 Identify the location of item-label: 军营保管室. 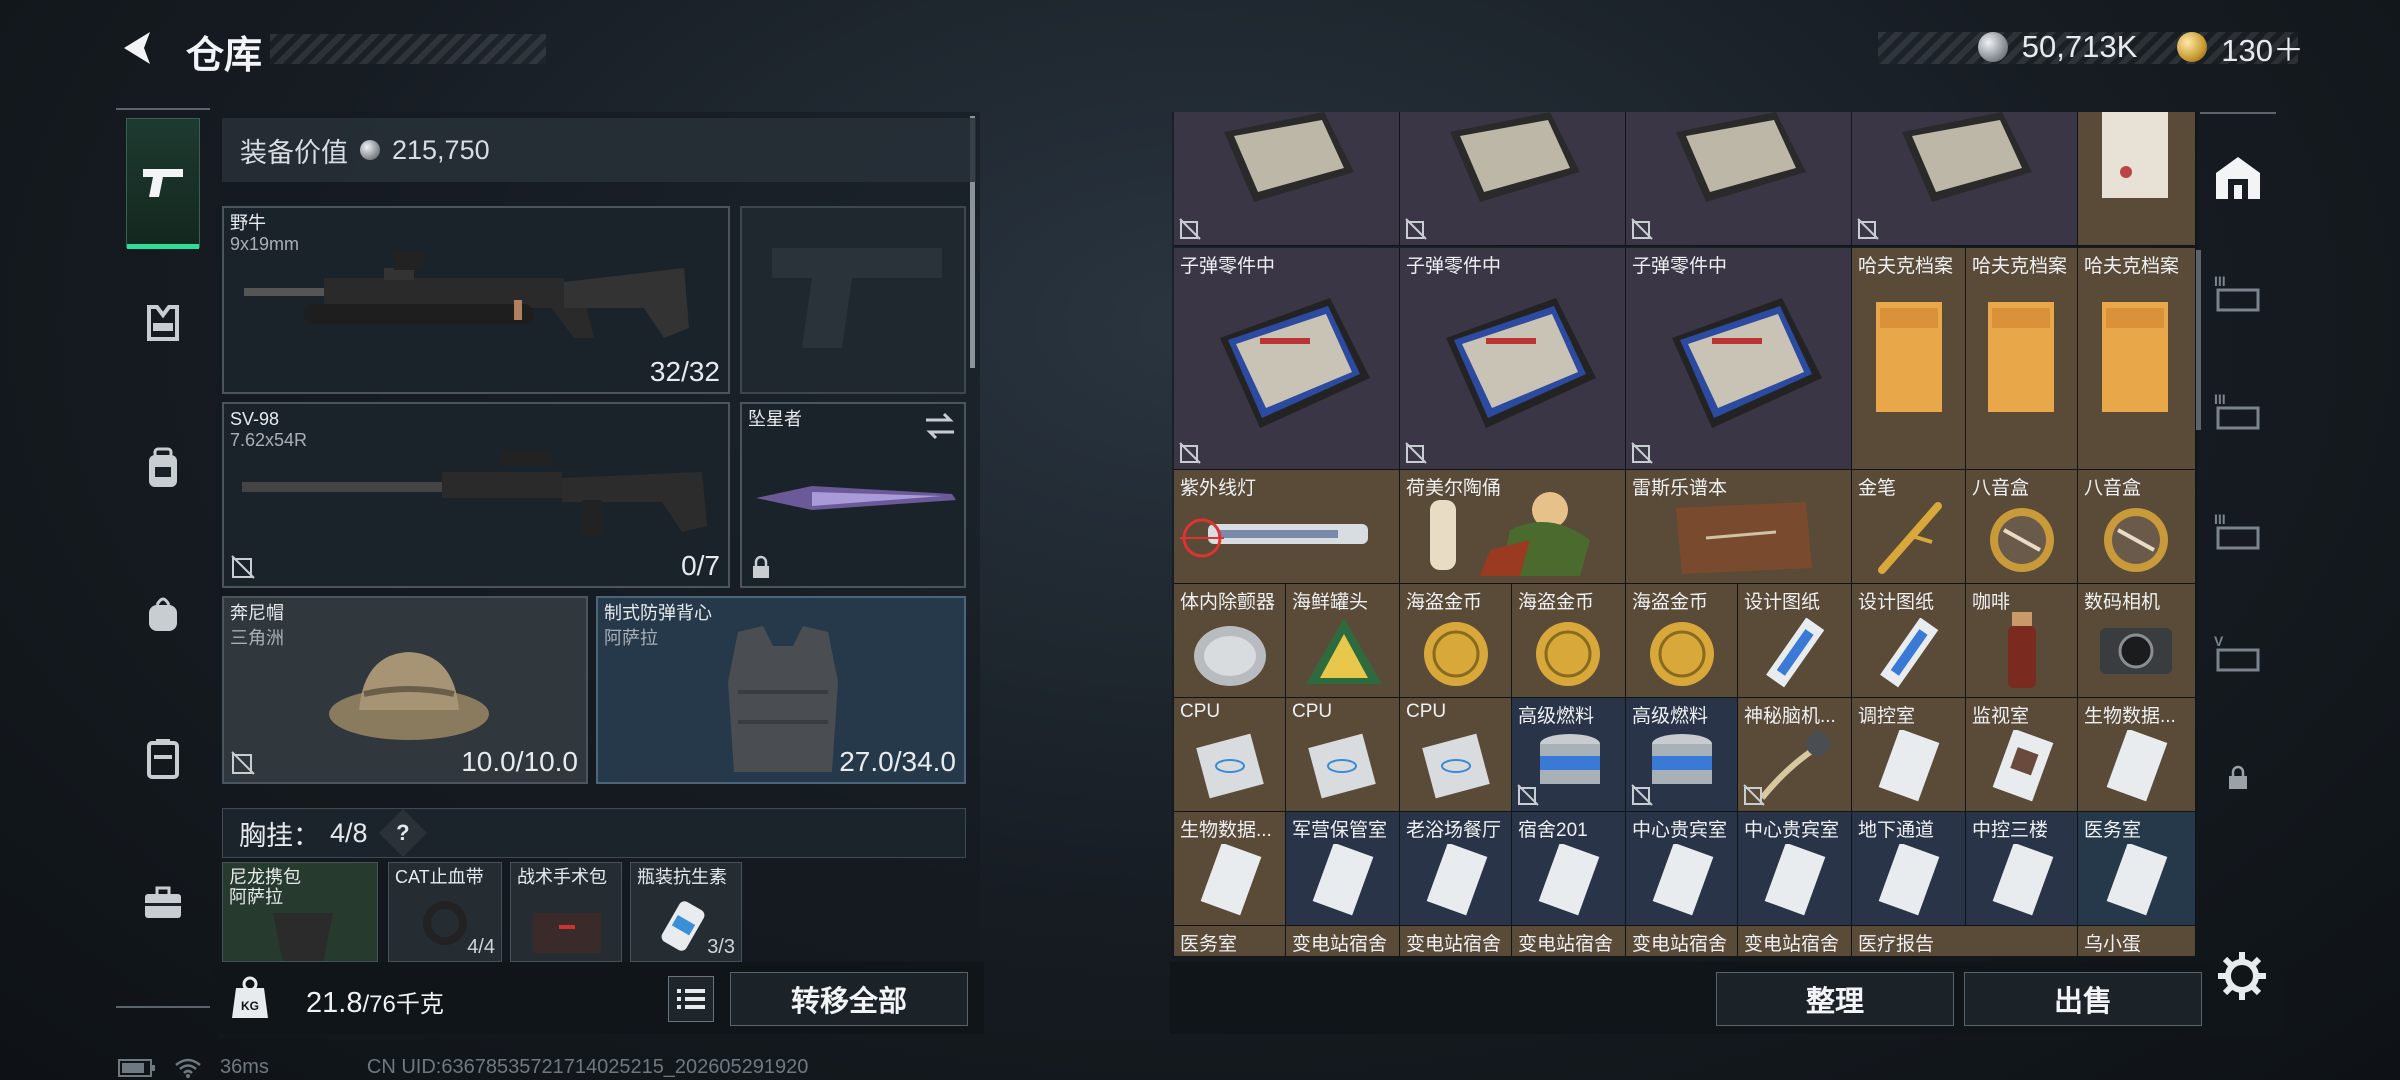
(1340, 830).